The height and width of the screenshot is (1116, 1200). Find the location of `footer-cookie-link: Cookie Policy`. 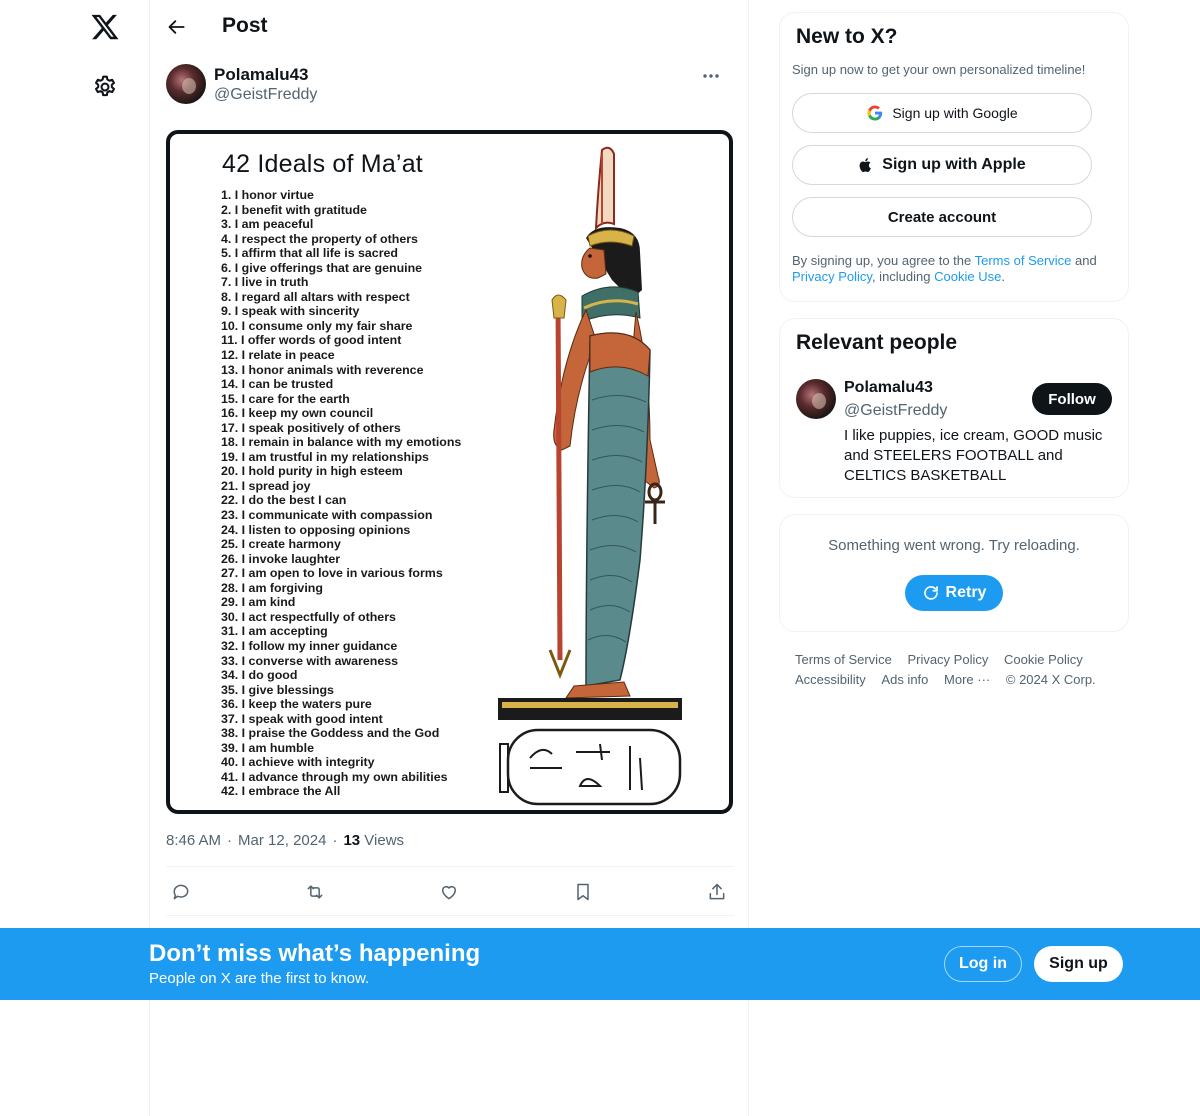

footer-cookie-link: Cookie Policy is located at coordinates (1043, 660).